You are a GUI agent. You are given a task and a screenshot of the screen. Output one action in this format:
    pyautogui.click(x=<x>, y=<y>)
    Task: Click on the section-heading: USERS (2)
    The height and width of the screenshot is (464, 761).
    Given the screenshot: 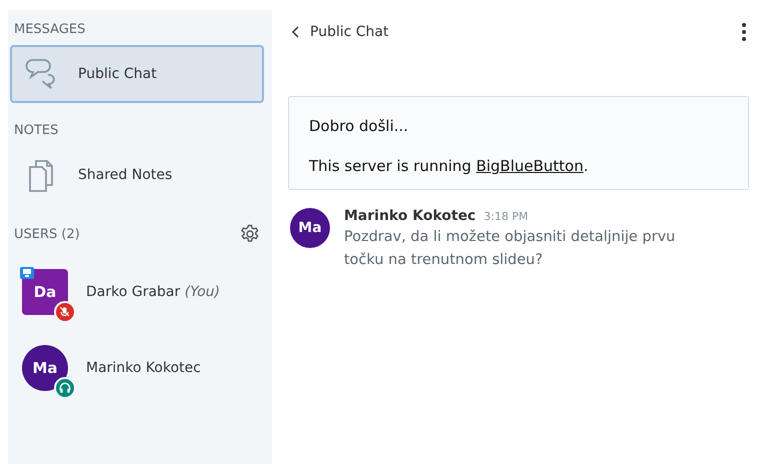 What is the action you would take?
    pyautogui.click(x=47, y=234)
    